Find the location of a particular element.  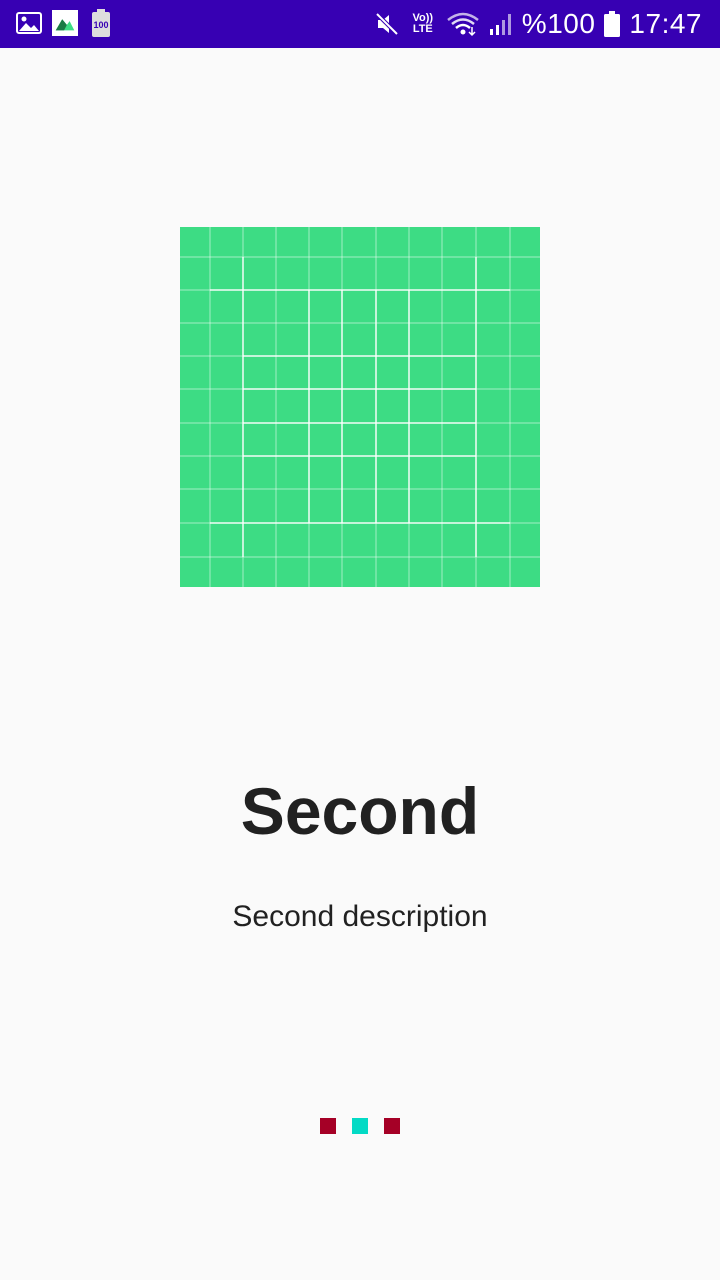

battery-notification-label: 100 is located at coordinates (100, 25).